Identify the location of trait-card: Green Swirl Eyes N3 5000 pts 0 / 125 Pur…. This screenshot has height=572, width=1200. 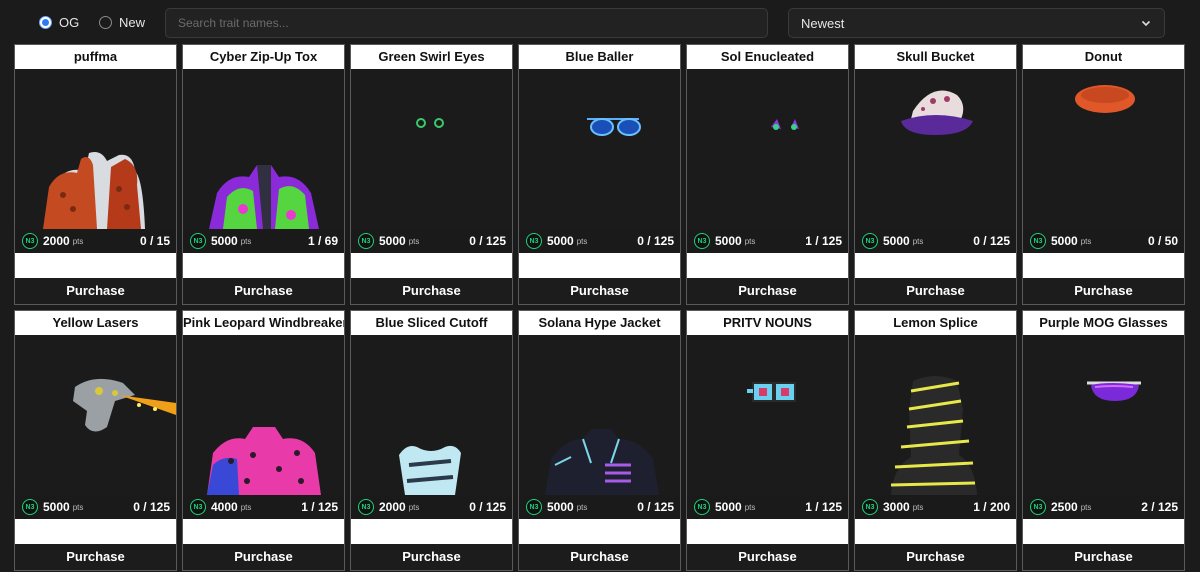
(431, 174).